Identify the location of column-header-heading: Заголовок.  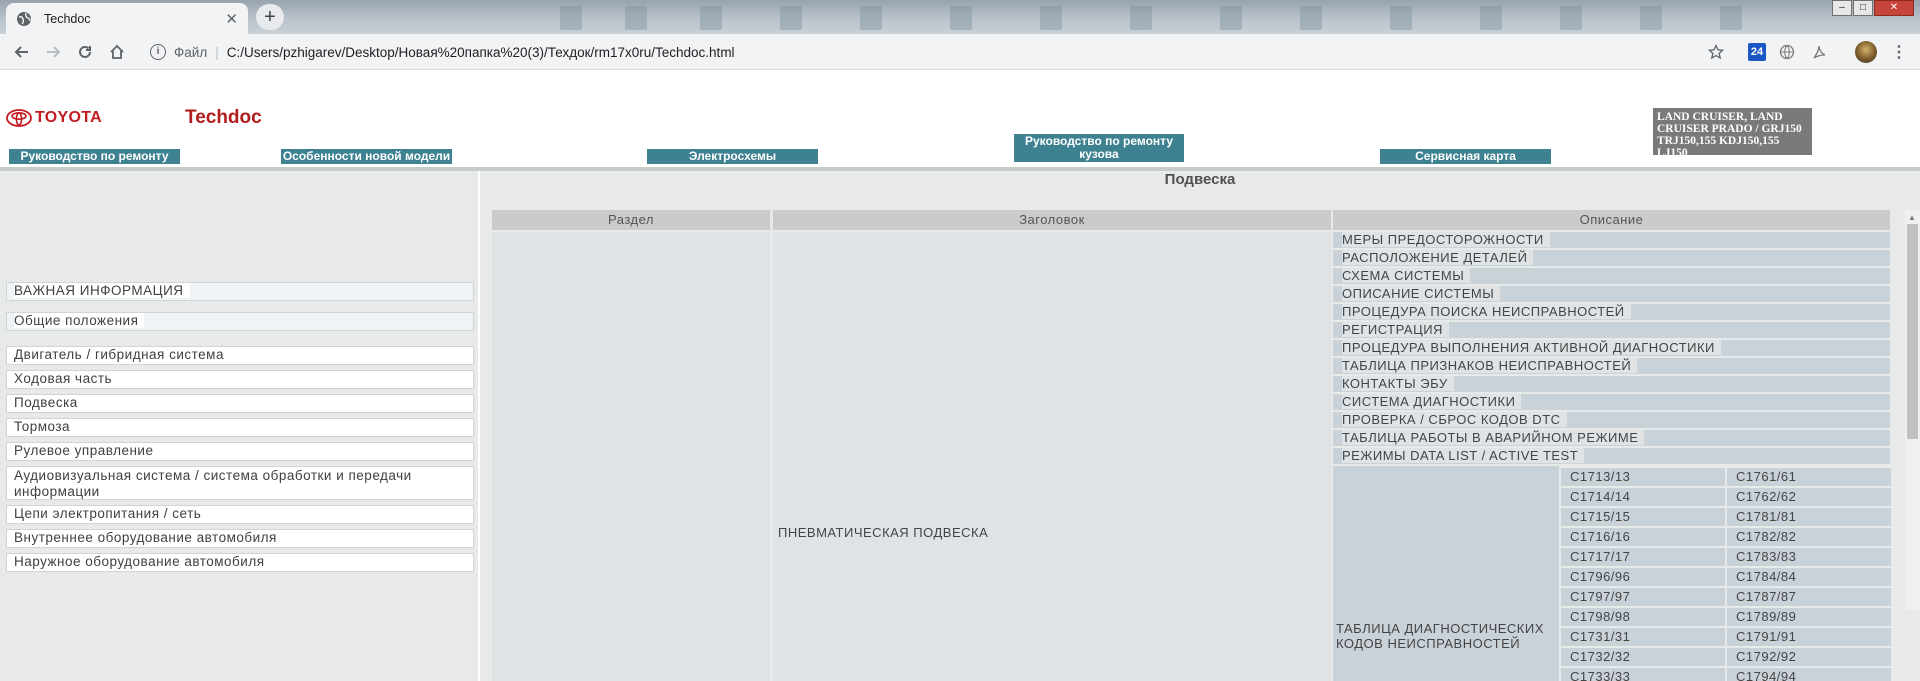
(1052, 220).